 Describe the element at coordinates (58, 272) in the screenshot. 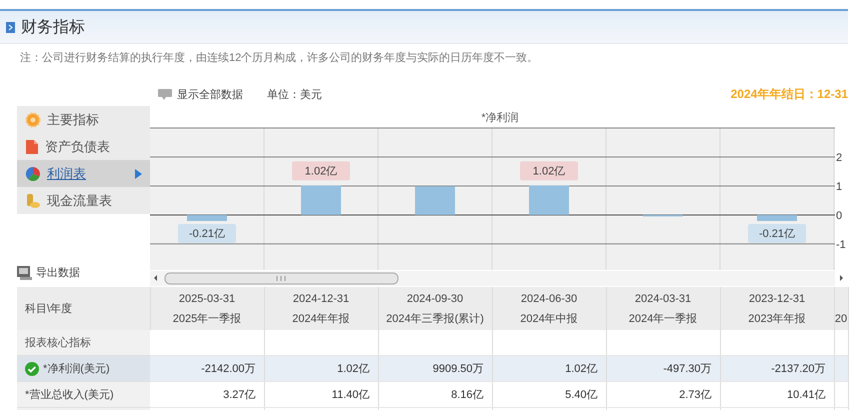

I see `export-data-link: 导出数据` at that location.